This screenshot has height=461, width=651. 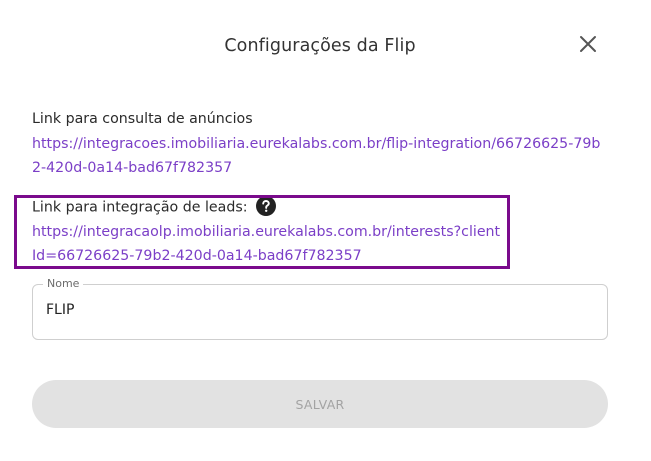 I want to click on close-button, so click(x=588, y=44).